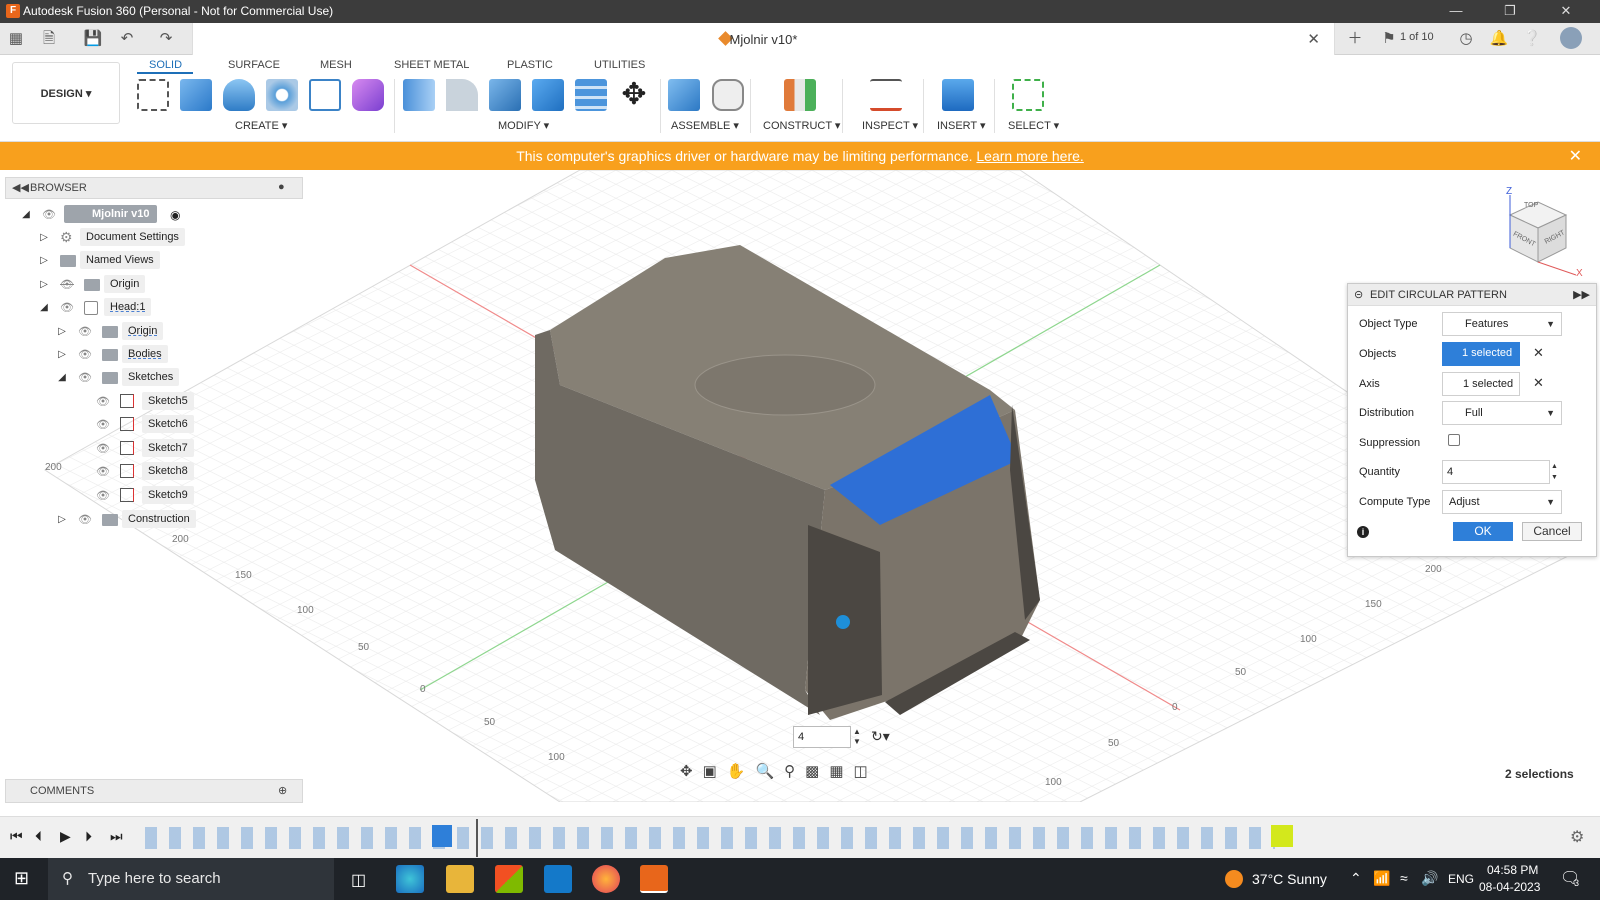 The height and width of the screenshot is (900, 1600). Describe the element at coordinates (1499, 39) in the screenshot. I see `notification-bell-icon: 🔔` at that location.